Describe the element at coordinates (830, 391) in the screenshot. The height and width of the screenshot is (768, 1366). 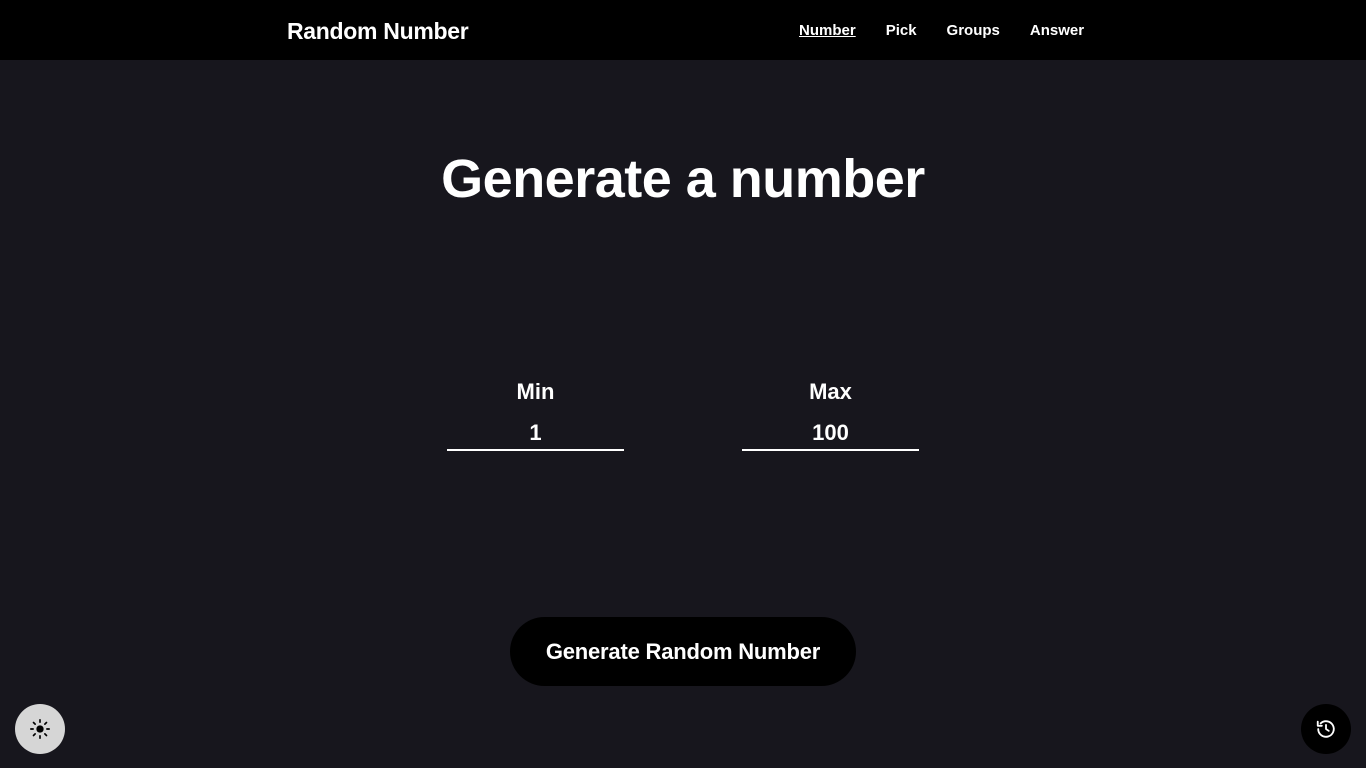
I see `max-label: Max` at that location.